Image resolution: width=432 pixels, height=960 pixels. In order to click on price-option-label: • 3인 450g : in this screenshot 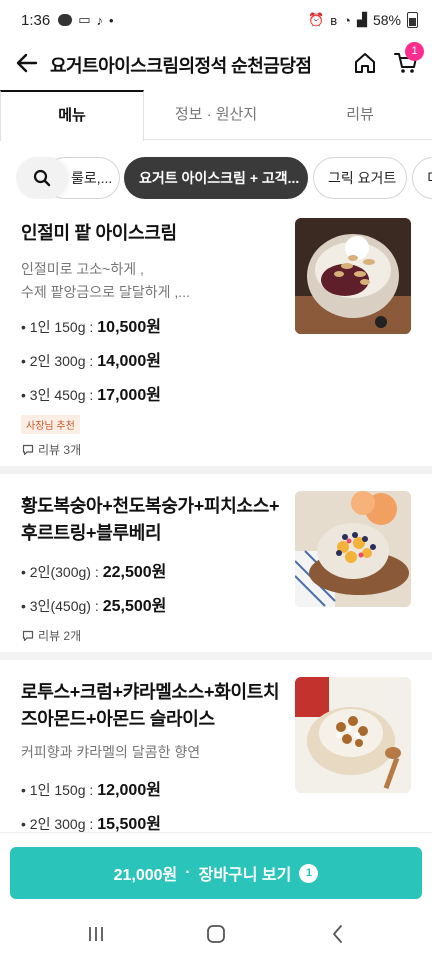, I will do `click(57, 395)`.